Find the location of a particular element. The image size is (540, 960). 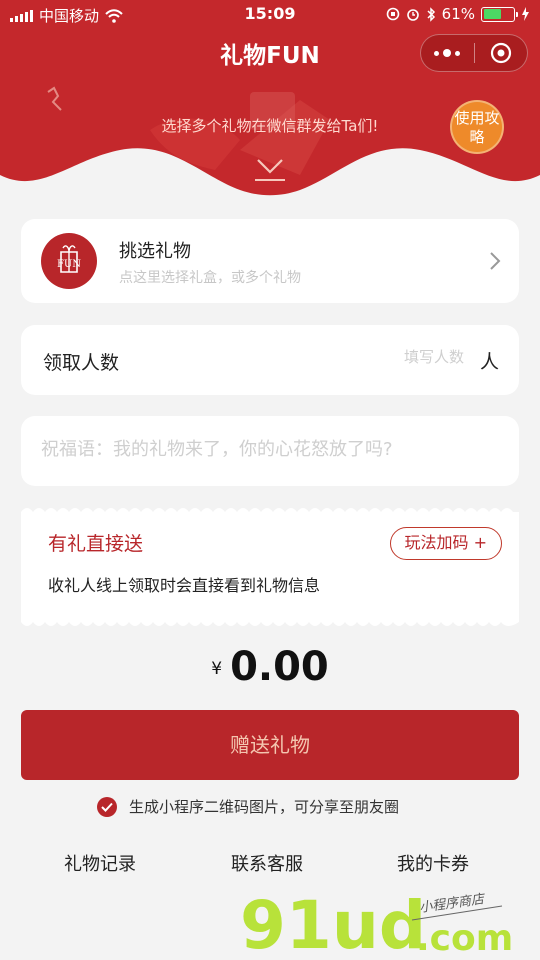

blessing-input is located at coordinates (271, 449).